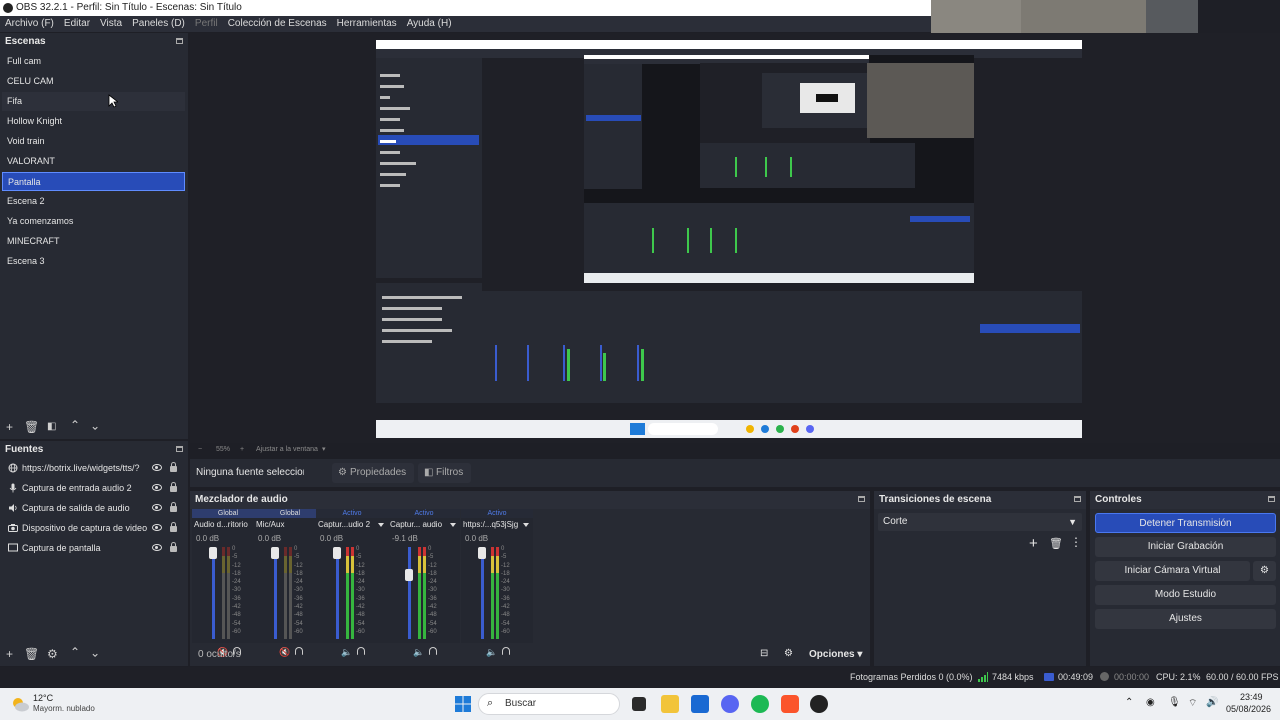 The height and width of the screenshot is (720, 1280). I want to click on scene-item: Full cam, so click(93, 61).